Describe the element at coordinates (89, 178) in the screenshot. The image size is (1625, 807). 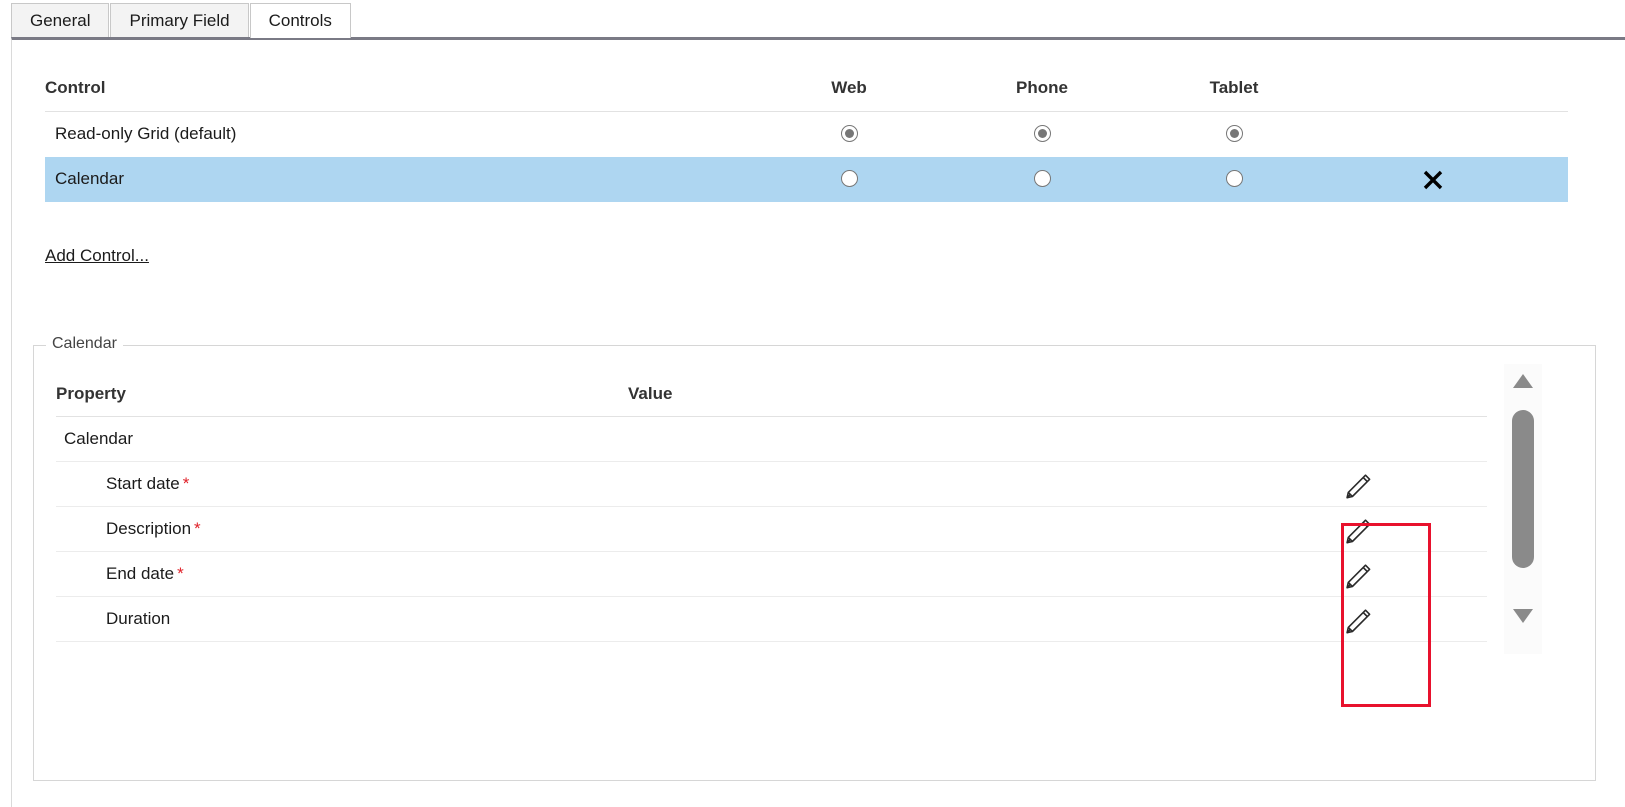
I see `control-name-label: Calendar` at that location.